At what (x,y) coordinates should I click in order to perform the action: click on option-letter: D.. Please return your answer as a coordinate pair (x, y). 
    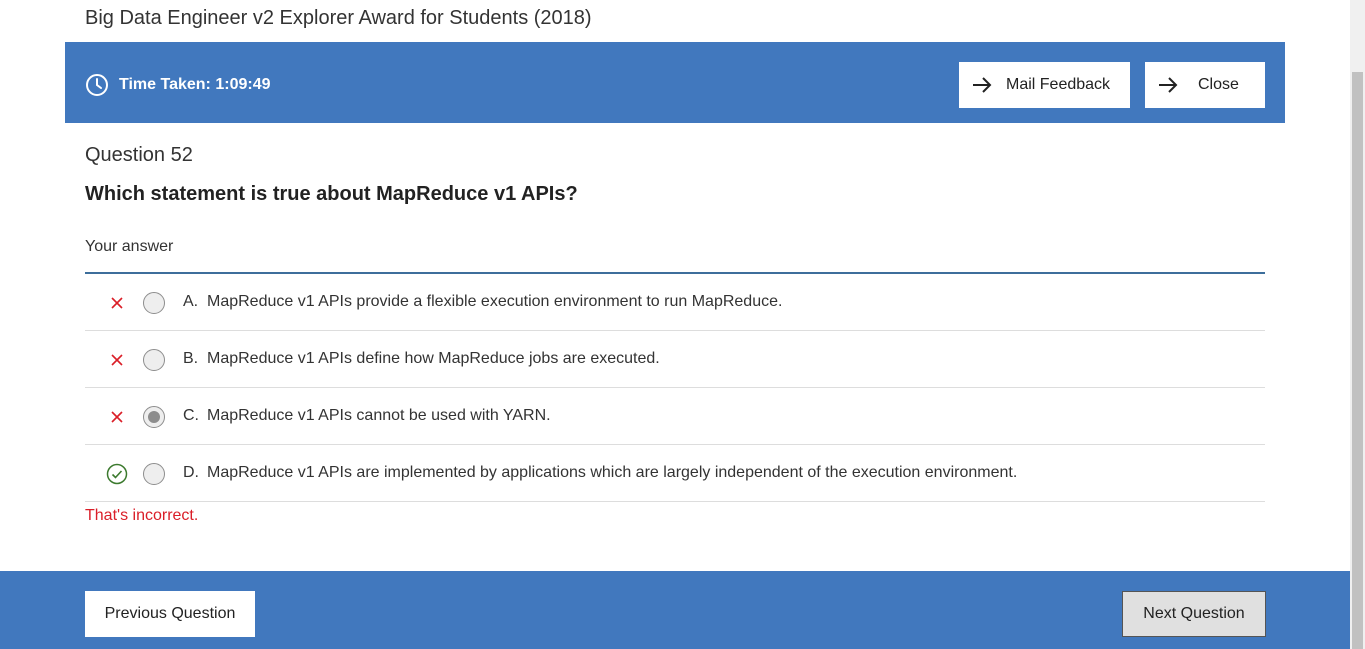
    Looking at the image, I should click on (191, 472).